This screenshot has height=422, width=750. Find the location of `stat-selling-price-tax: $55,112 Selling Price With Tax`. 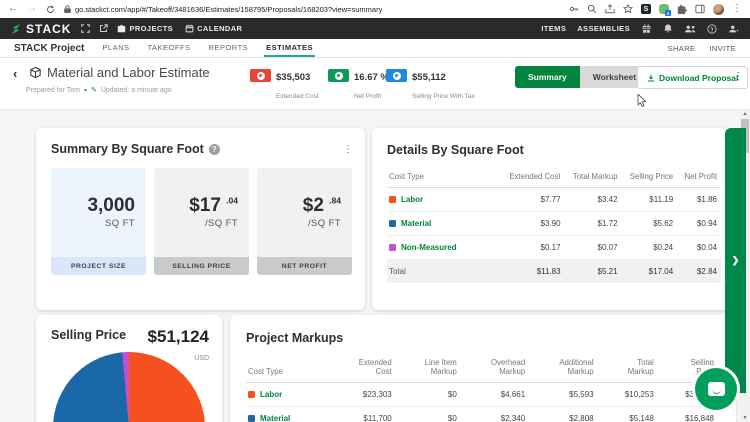

stat-selling-price-tax: $55,112 Selling Price With Tax is located at coordinates (430, 85).